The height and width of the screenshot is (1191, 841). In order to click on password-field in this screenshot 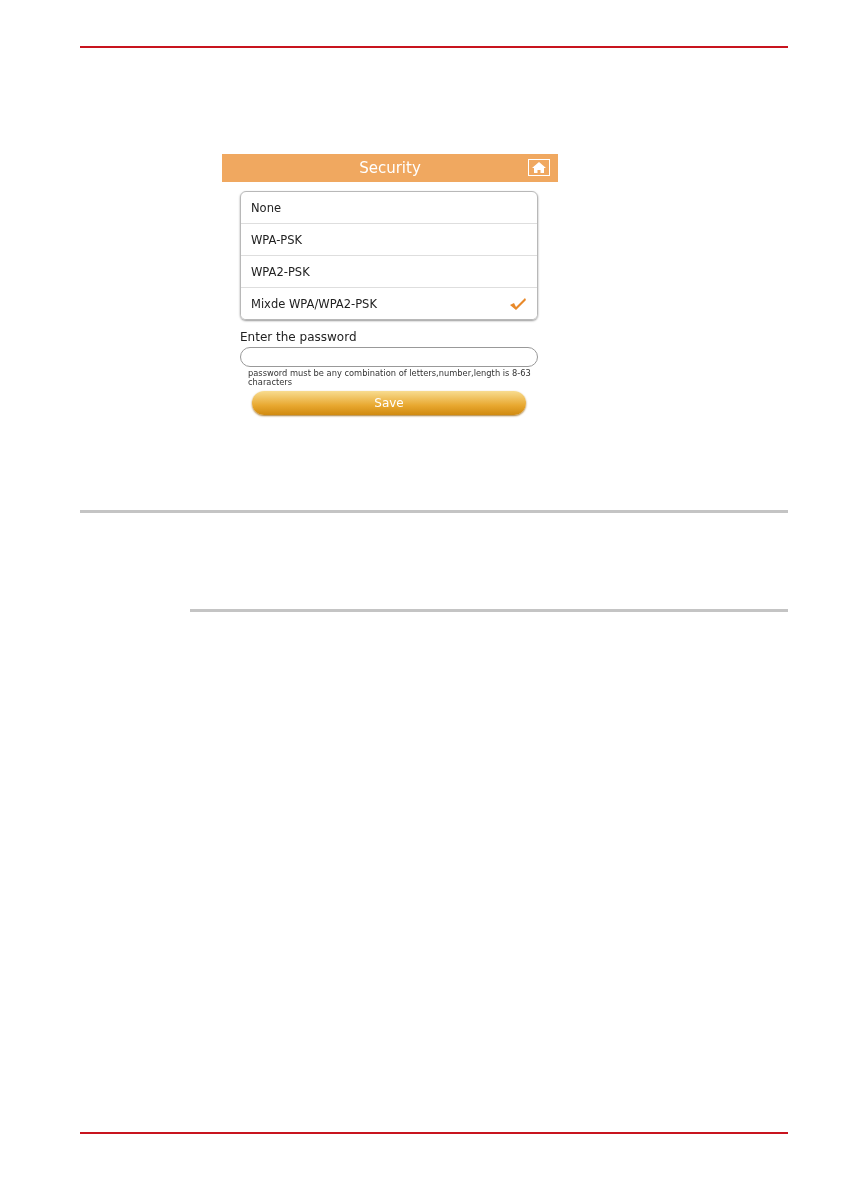, I will do `click(389, 357)`.